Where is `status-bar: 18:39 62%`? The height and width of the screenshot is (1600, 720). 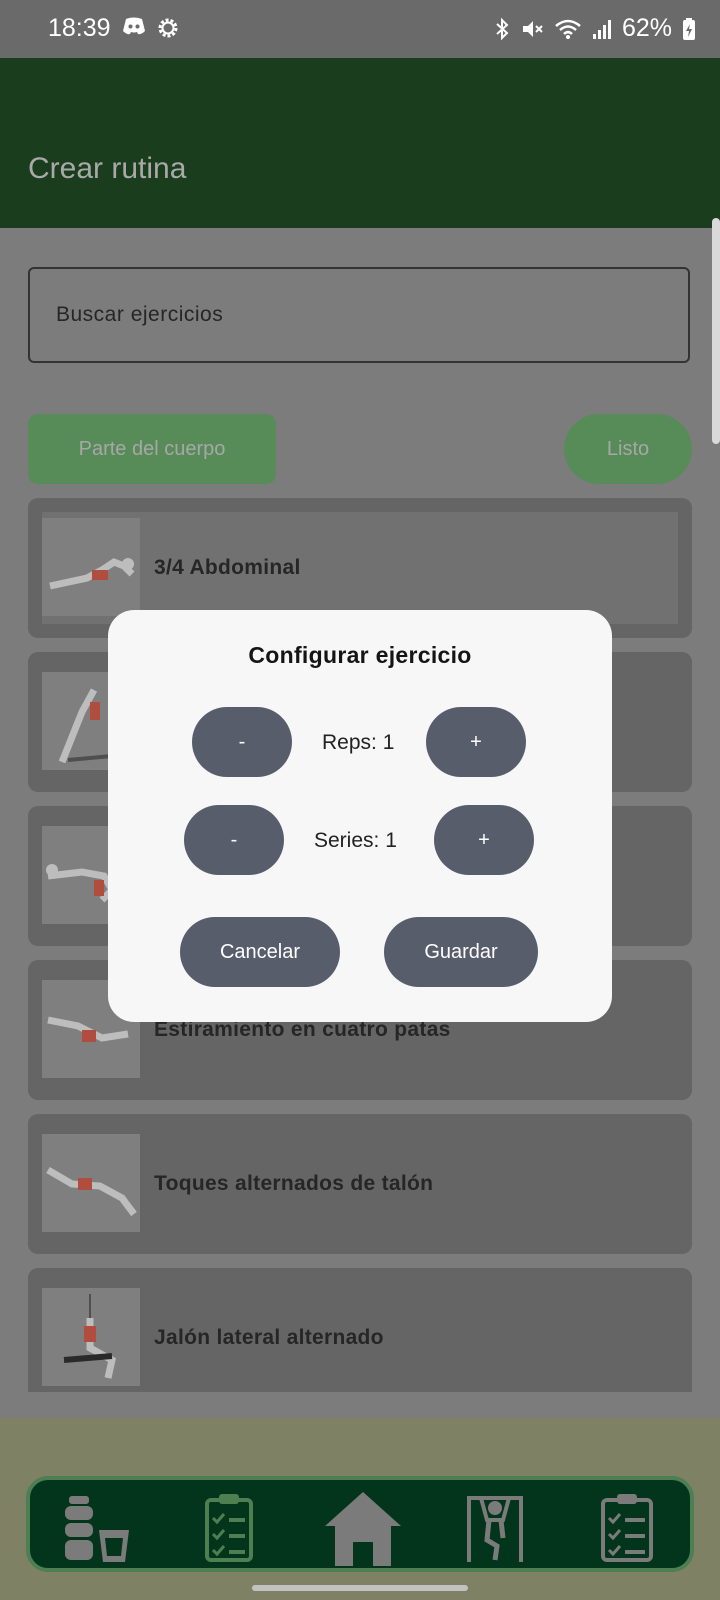 status-bar: 18:39 62% is located at coordinates (360, 29).